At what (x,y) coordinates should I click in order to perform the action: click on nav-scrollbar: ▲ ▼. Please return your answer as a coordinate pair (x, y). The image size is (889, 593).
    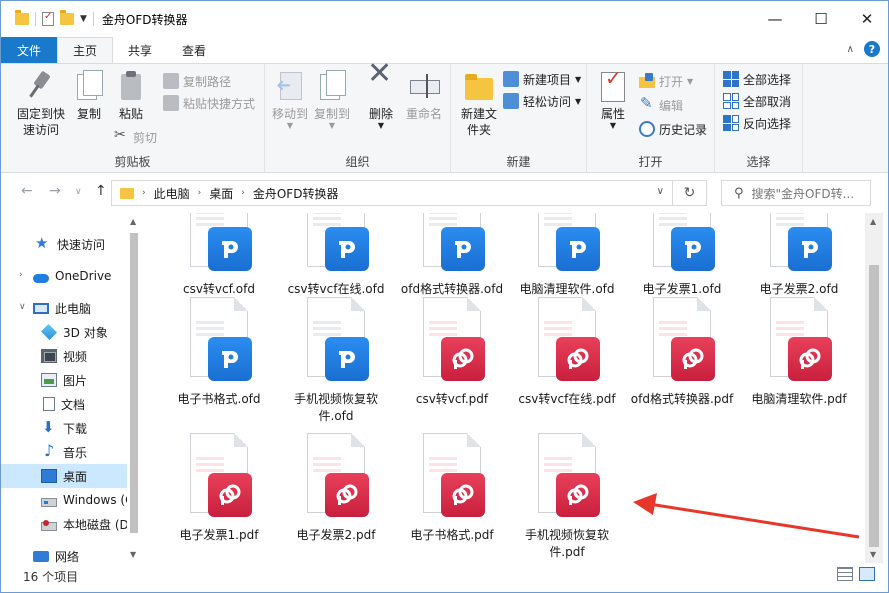
    Looking at the image, I should click on (134, 388).